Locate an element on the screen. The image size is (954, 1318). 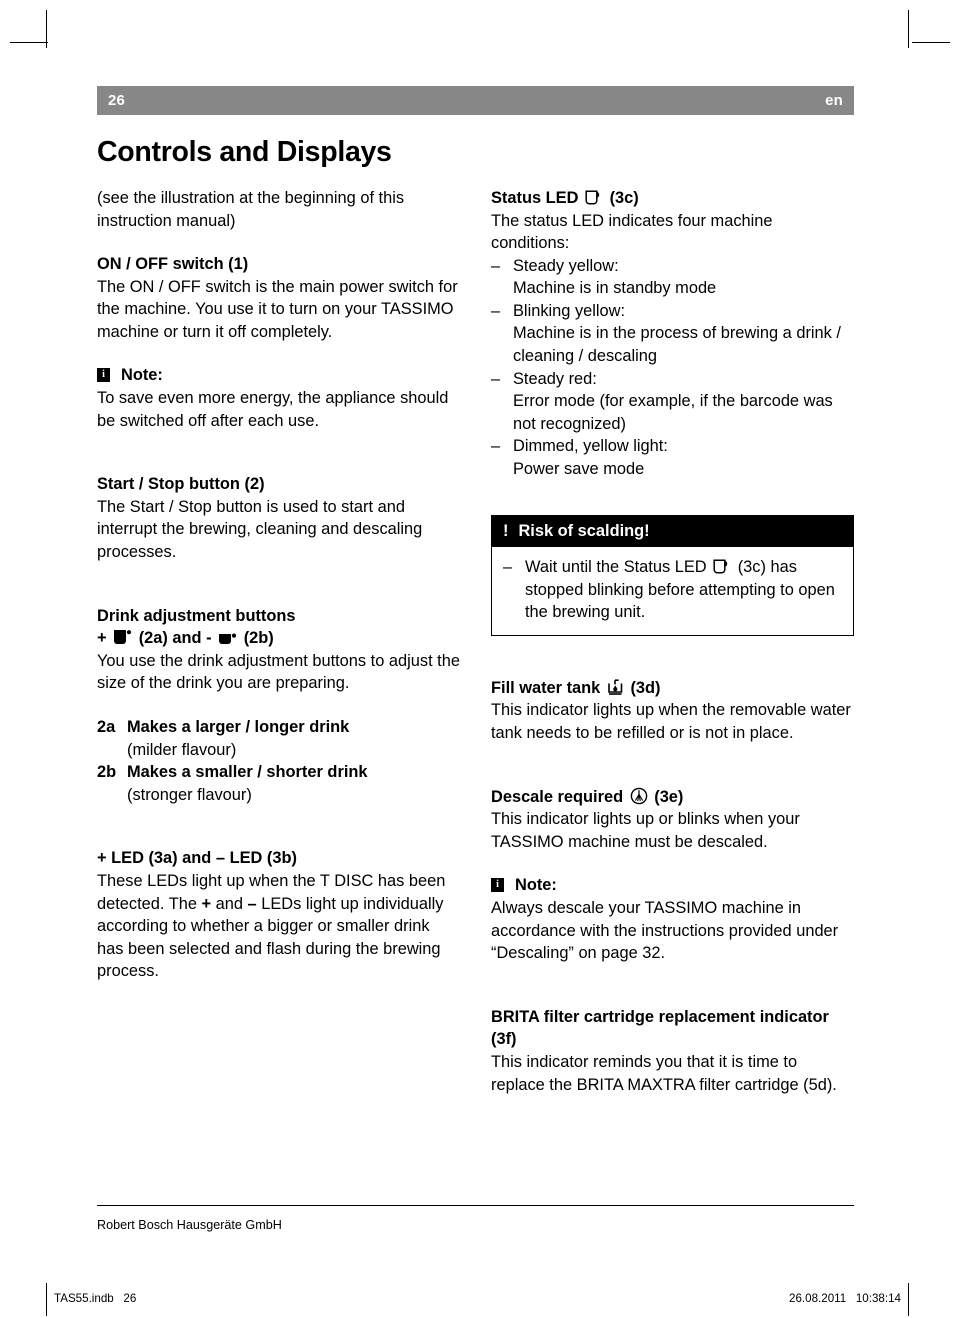
warning-body-pre: Wait until the Status LED is located at coordinates (616, 567).